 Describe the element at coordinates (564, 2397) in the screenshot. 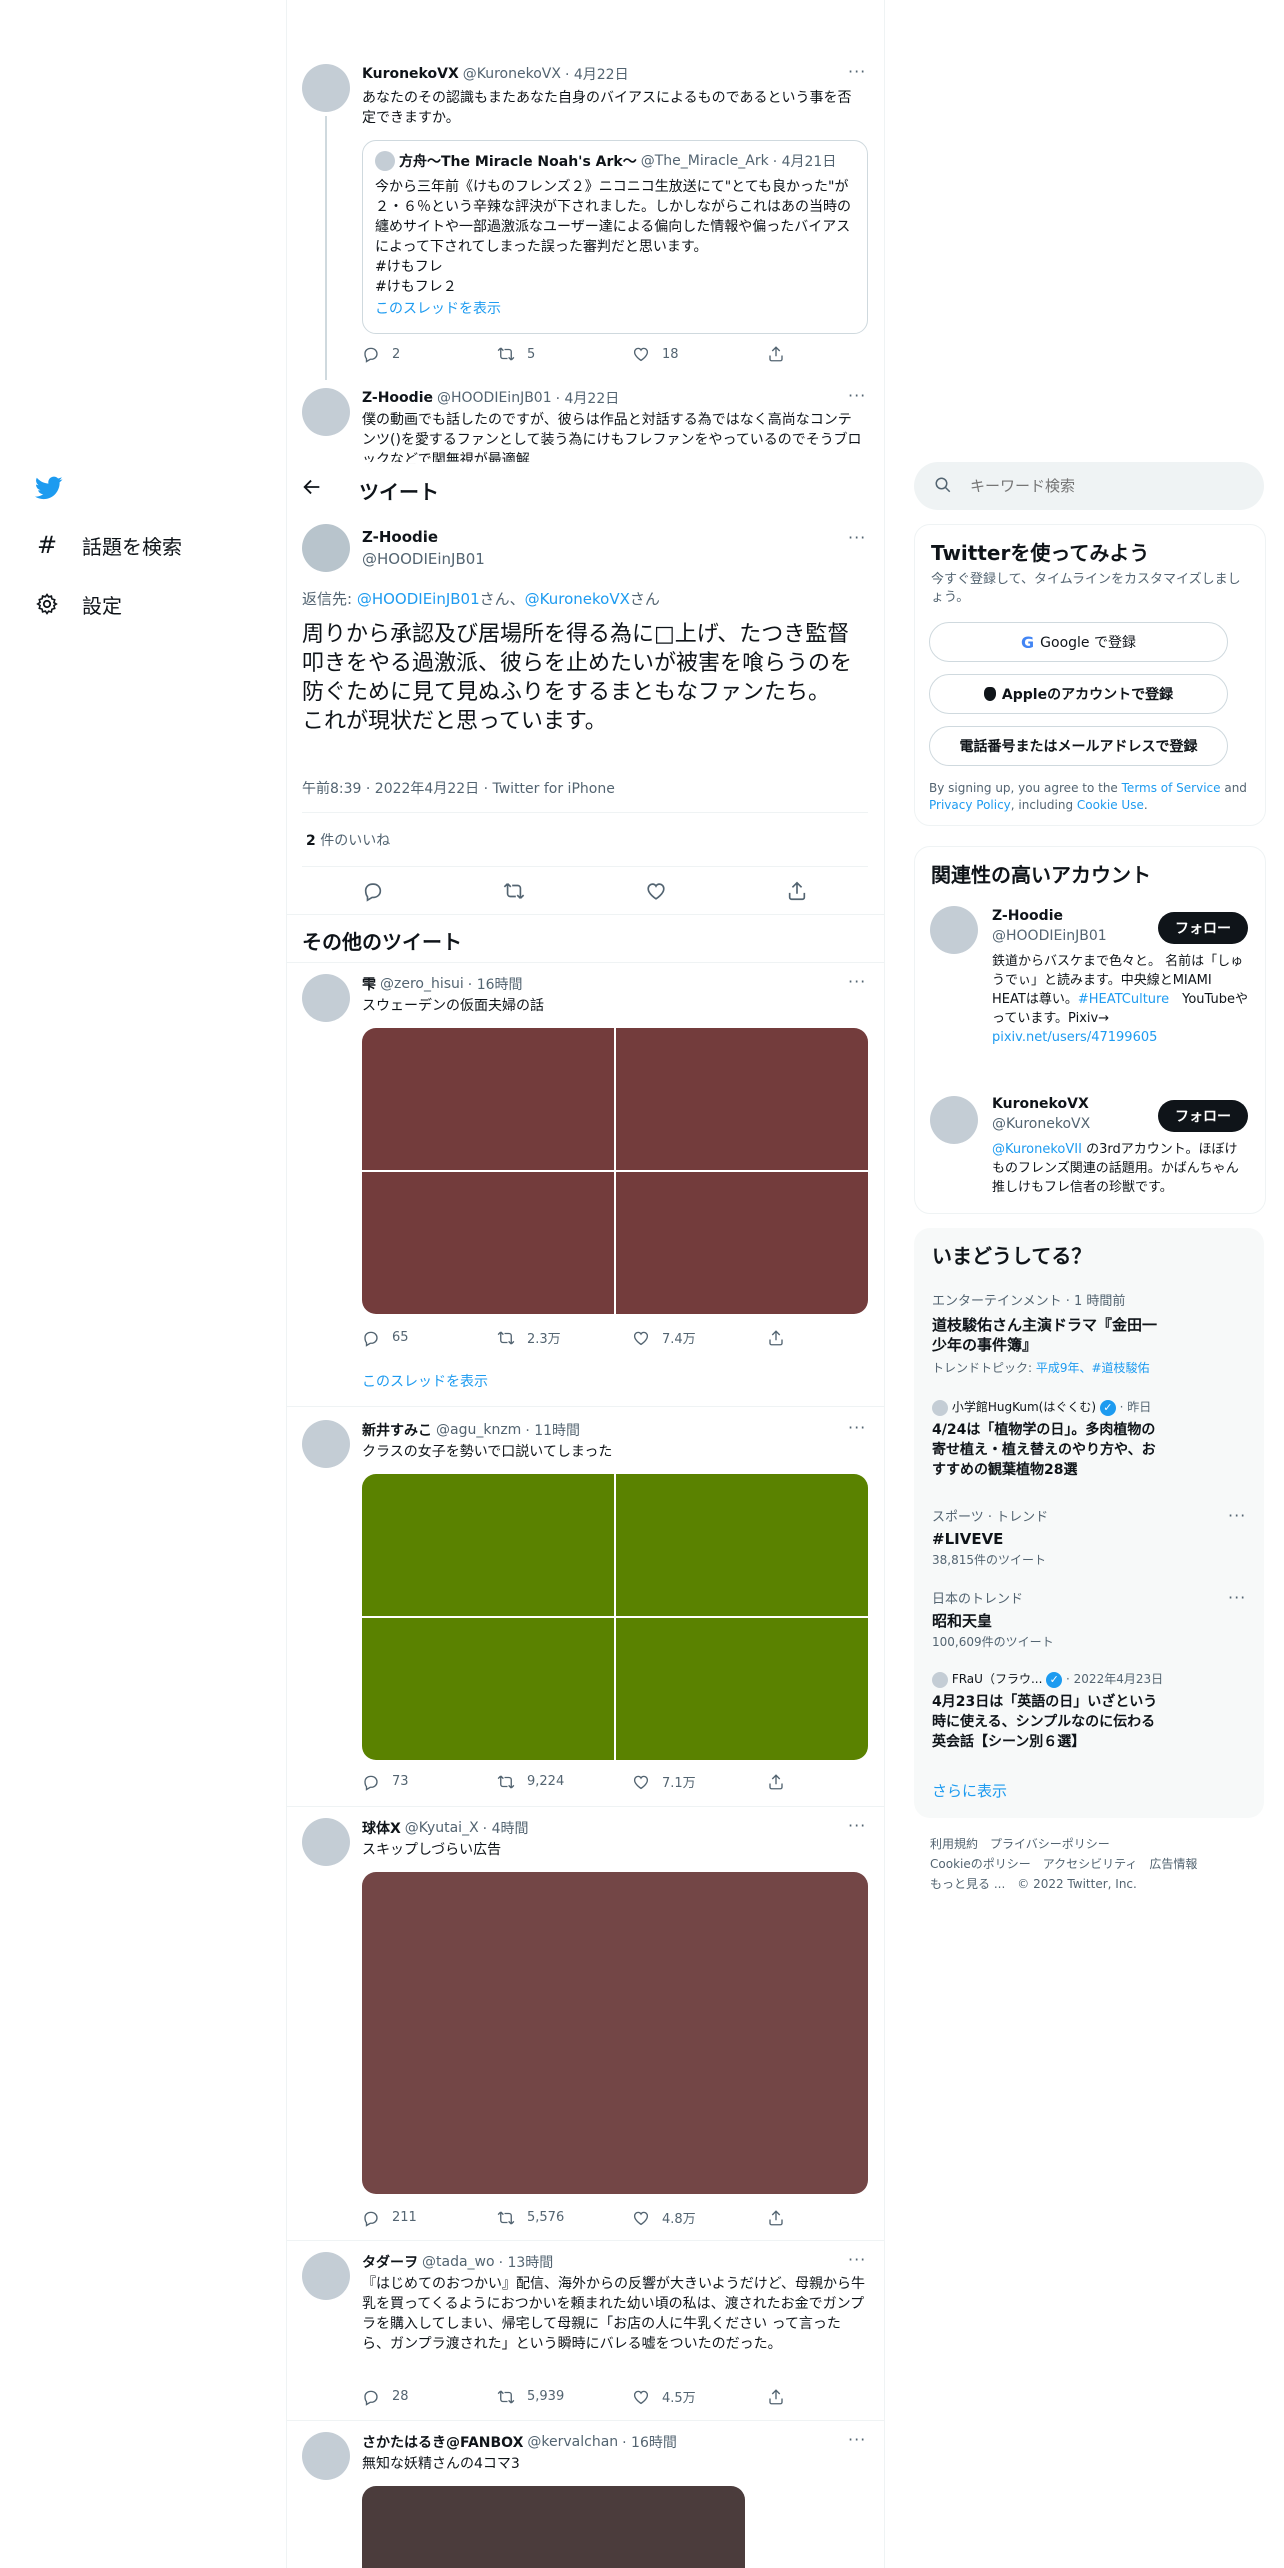

I see `retweet-button: 5,939` at that location.